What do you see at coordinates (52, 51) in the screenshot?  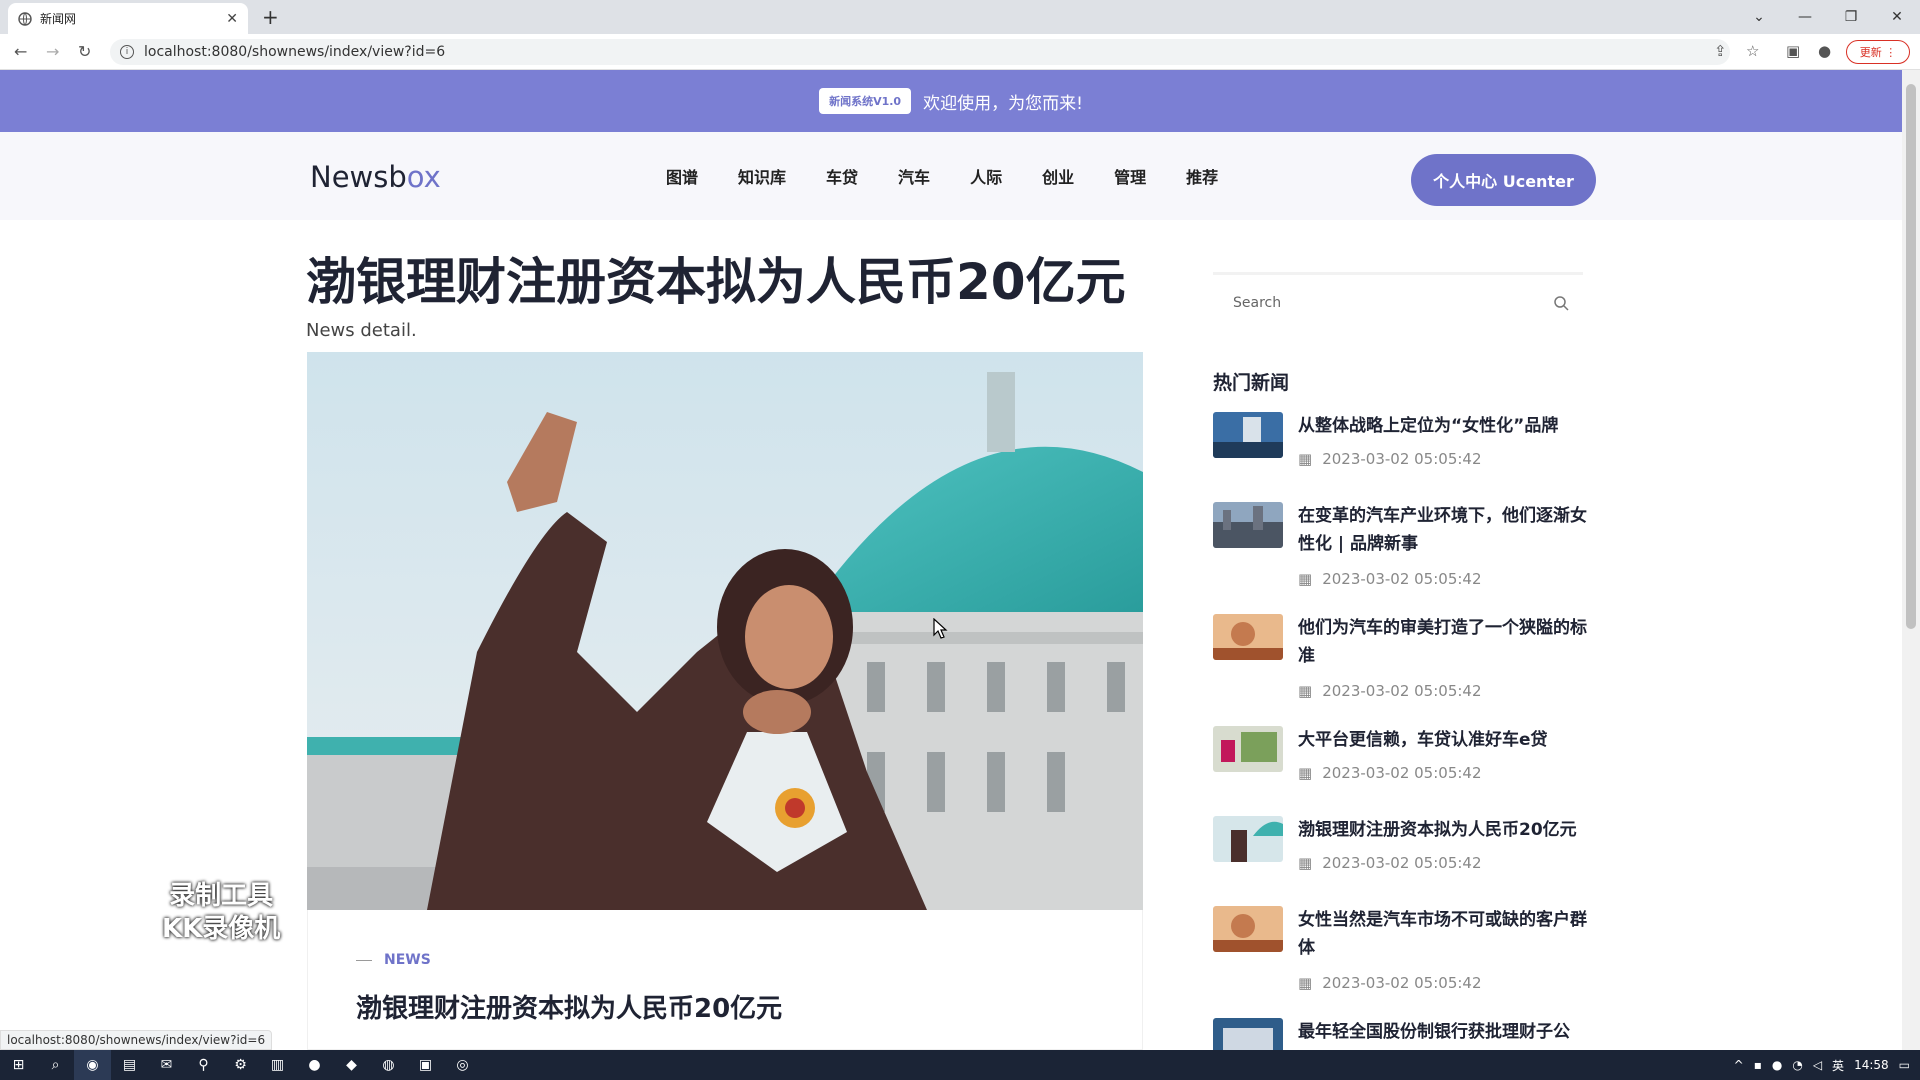 I see `forward-icon: →` at bounding box center [52, 51].